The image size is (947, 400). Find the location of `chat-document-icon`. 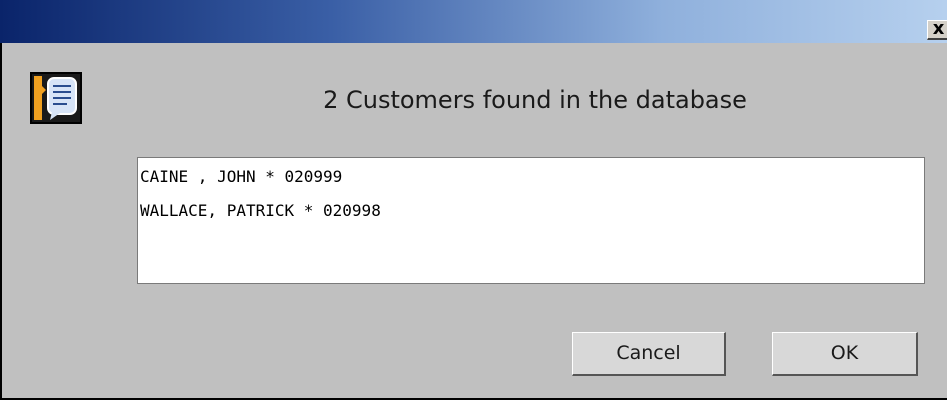

chat-document-icon is located at coordinates (56, 98).